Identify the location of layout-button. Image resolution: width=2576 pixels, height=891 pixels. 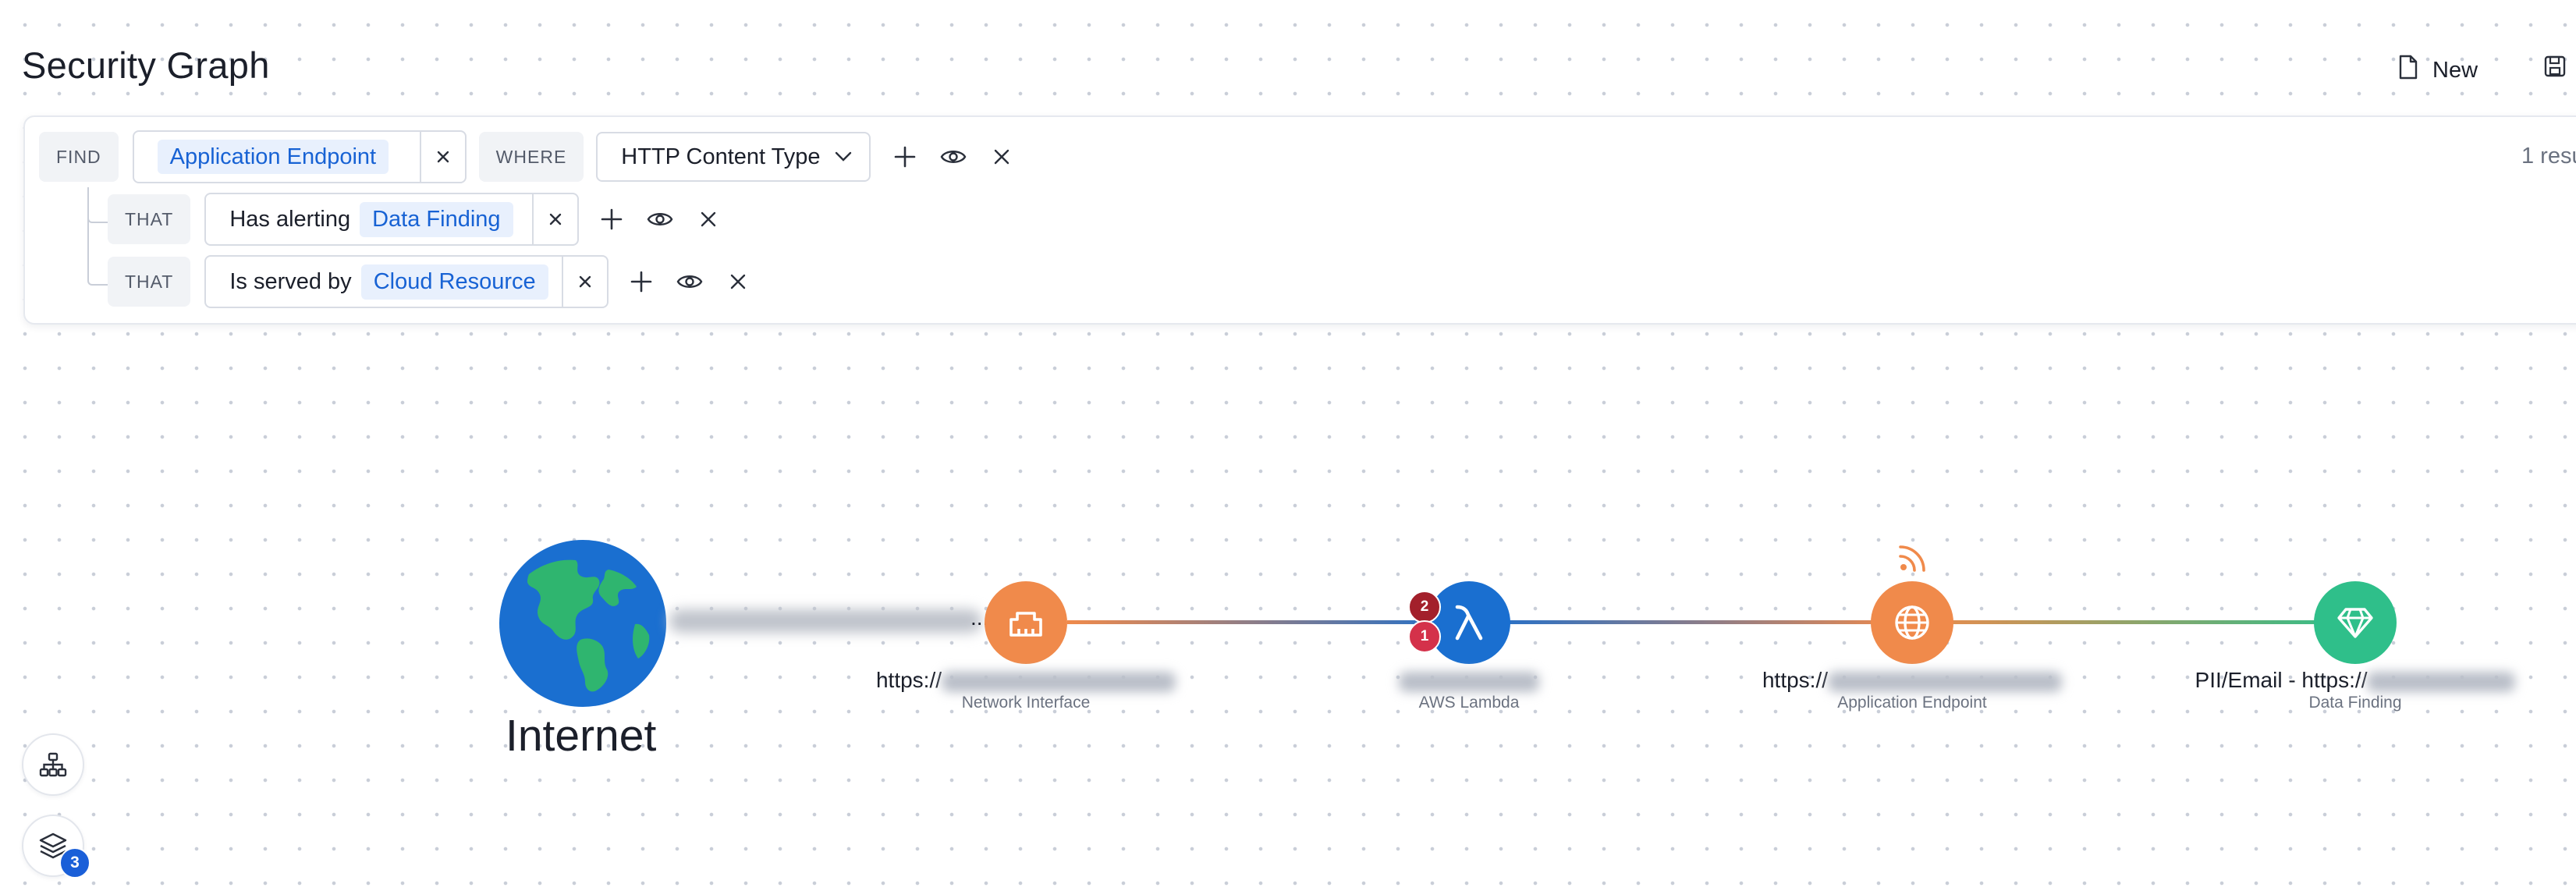
(53, 764).